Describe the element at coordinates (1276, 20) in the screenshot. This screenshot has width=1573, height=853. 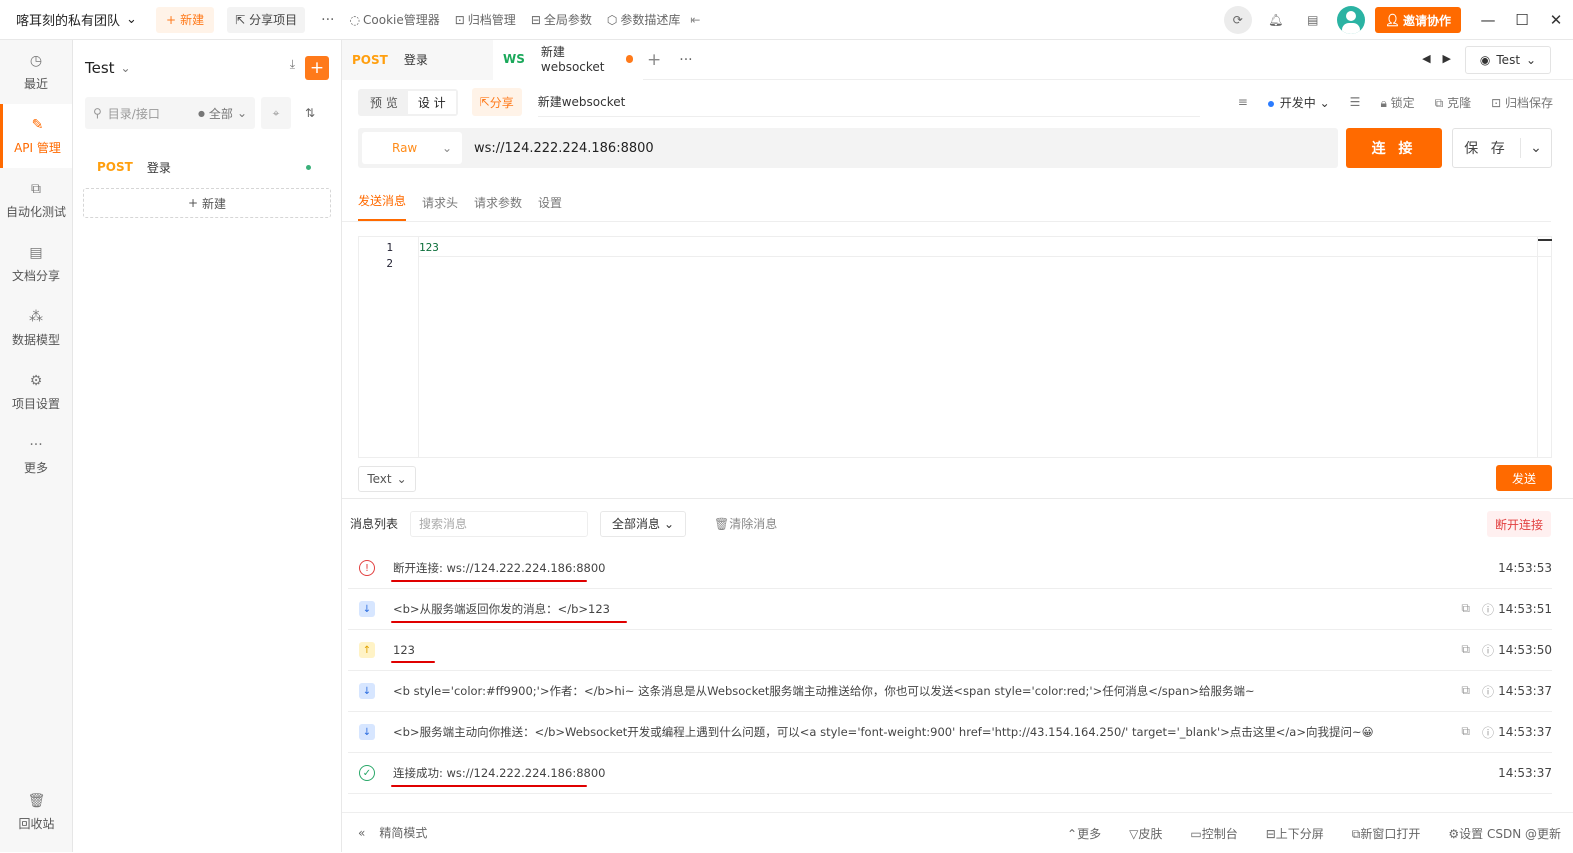
I see `bell-icon: 🔔︎` at that location.